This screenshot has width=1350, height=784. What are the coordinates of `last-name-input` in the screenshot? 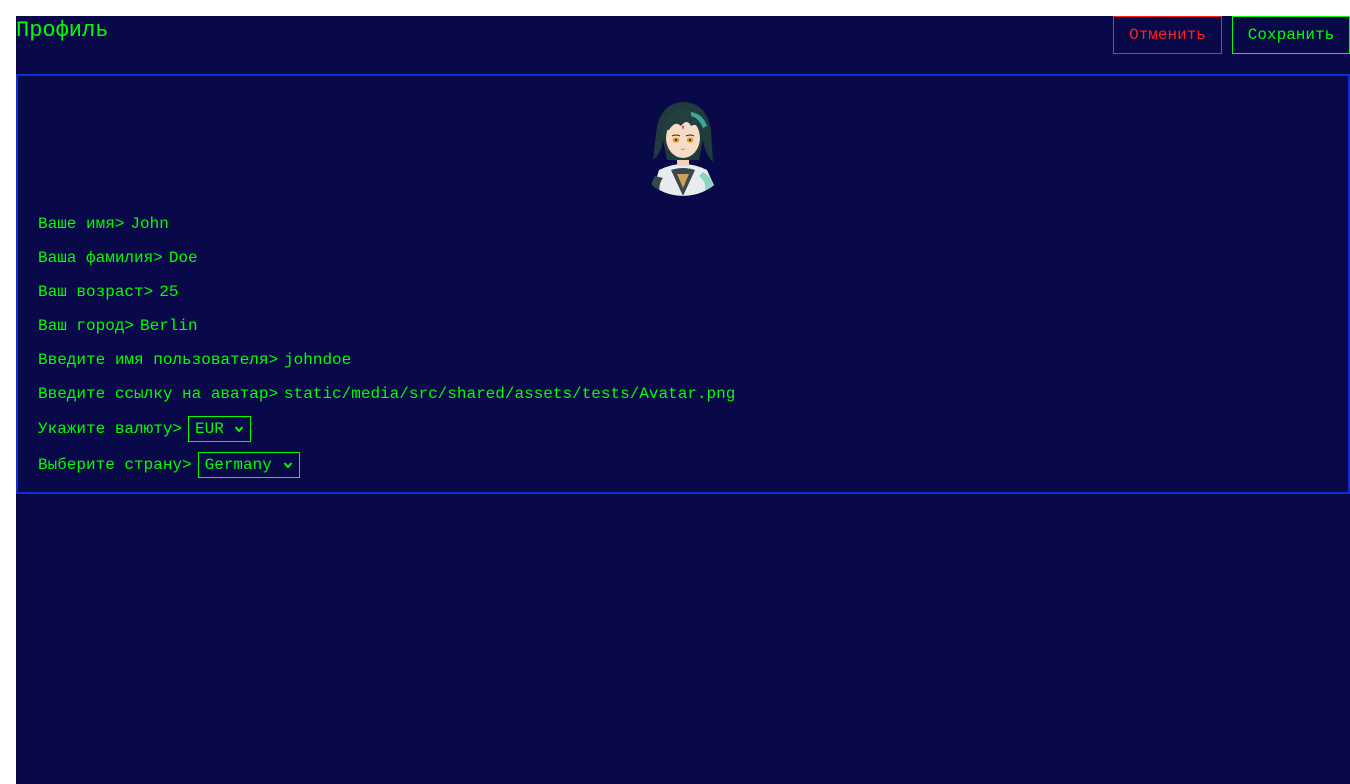 It's located at (618, 258).